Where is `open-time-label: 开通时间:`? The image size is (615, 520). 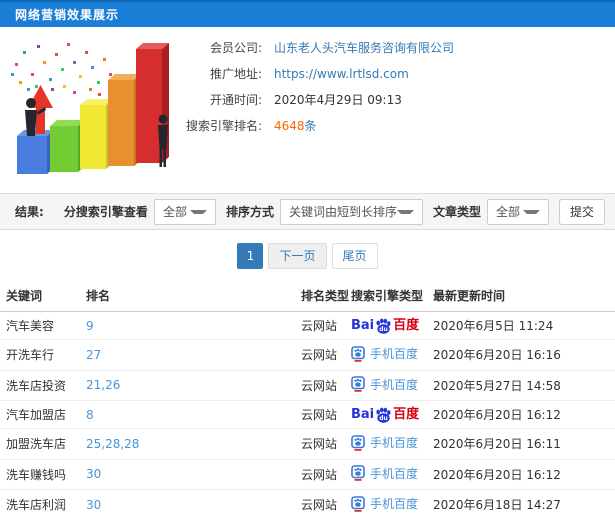
open-time-label: 开通时间: is located at coordinates (235, 100).